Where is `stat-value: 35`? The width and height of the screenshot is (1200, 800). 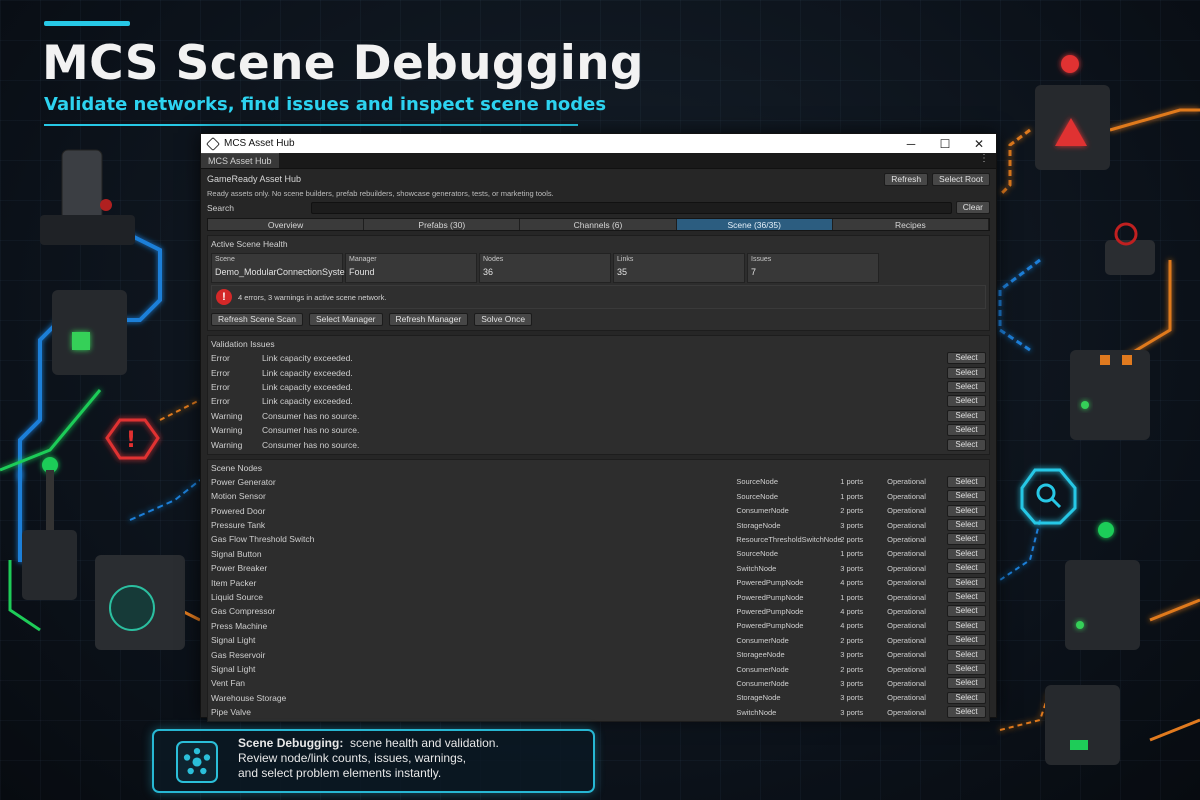
stat-value: 35 is located at coordinates (622, 272).